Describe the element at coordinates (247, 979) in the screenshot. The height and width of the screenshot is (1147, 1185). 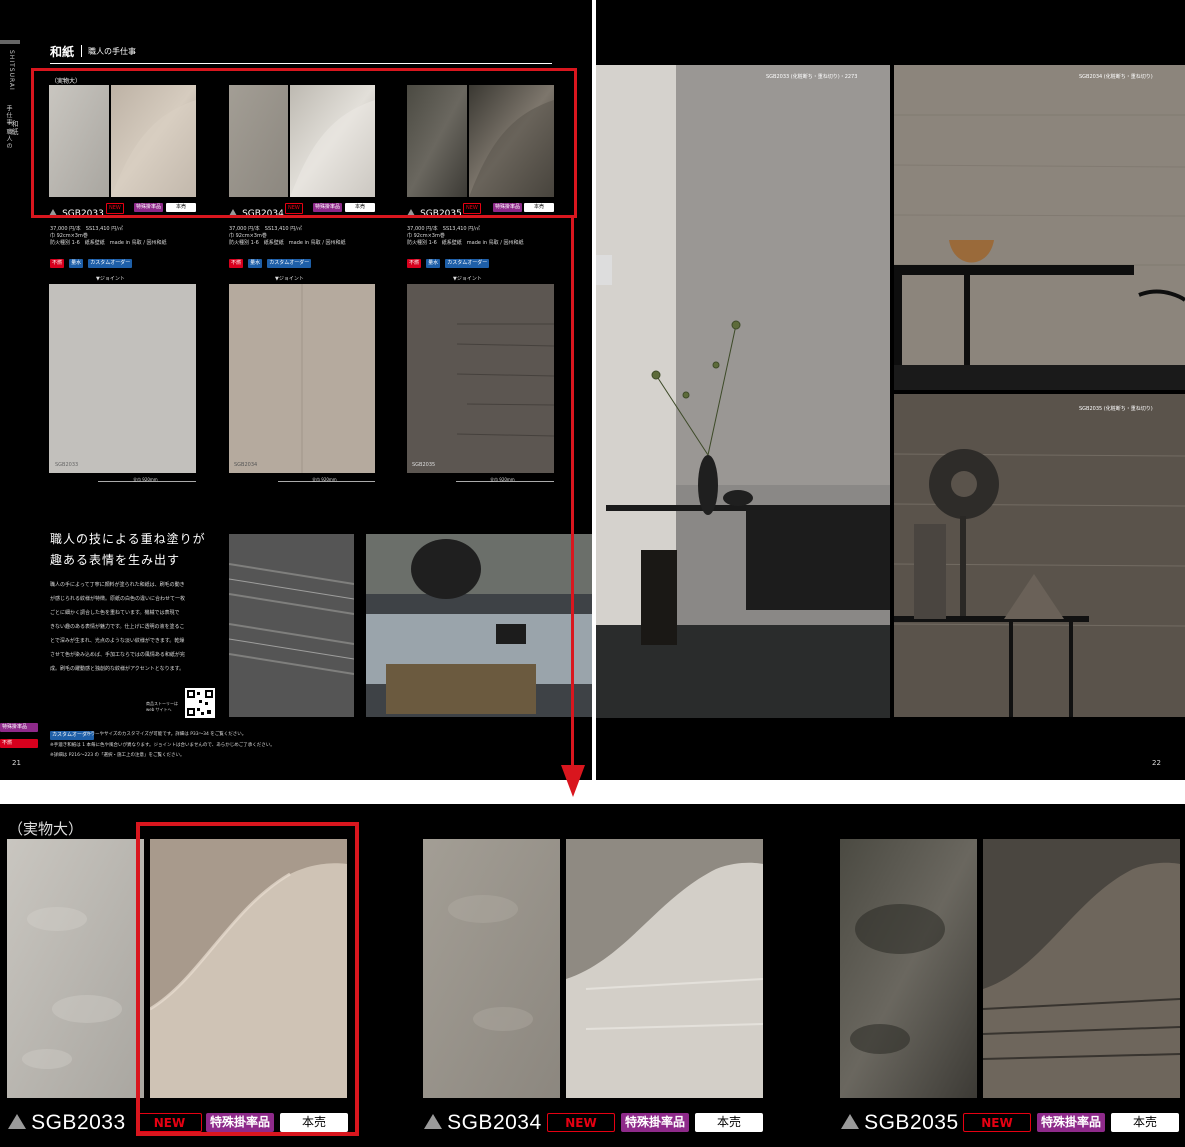
I see `zoom-highlight-frame` at that location.